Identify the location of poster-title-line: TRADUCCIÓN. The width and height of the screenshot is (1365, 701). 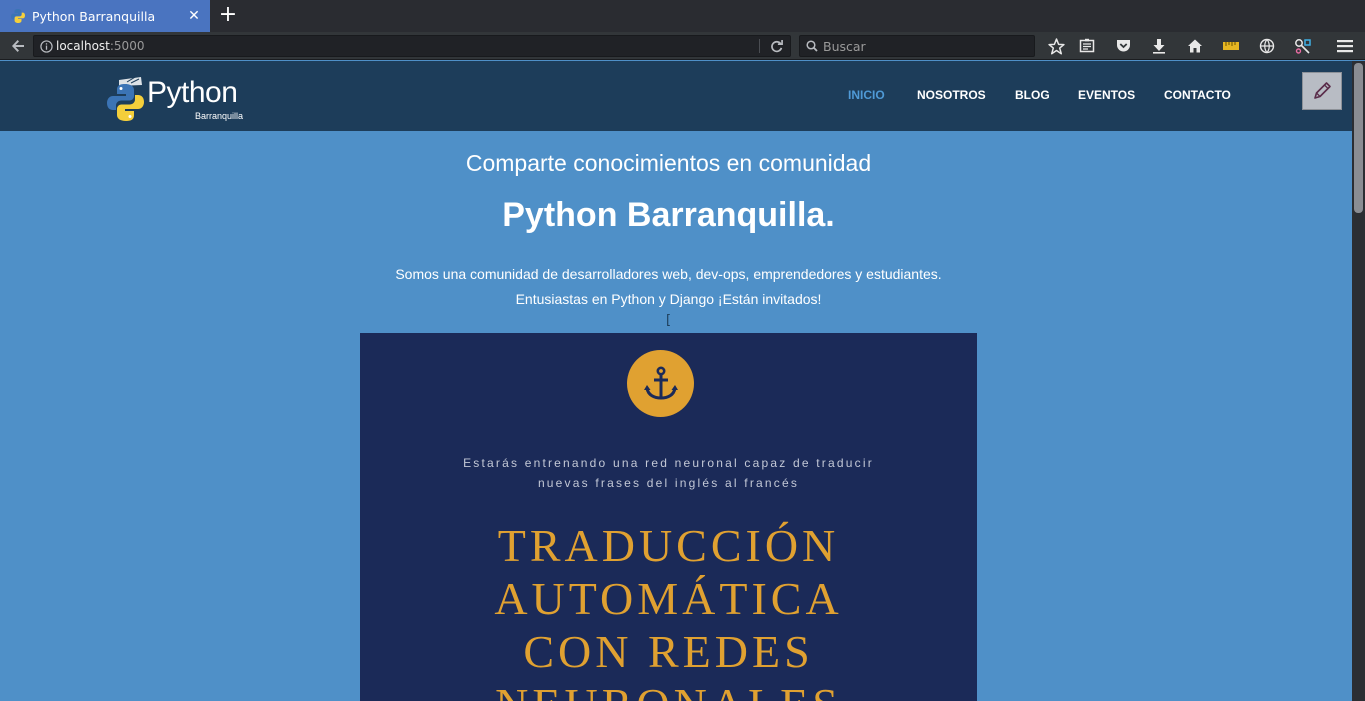
(668, 545).